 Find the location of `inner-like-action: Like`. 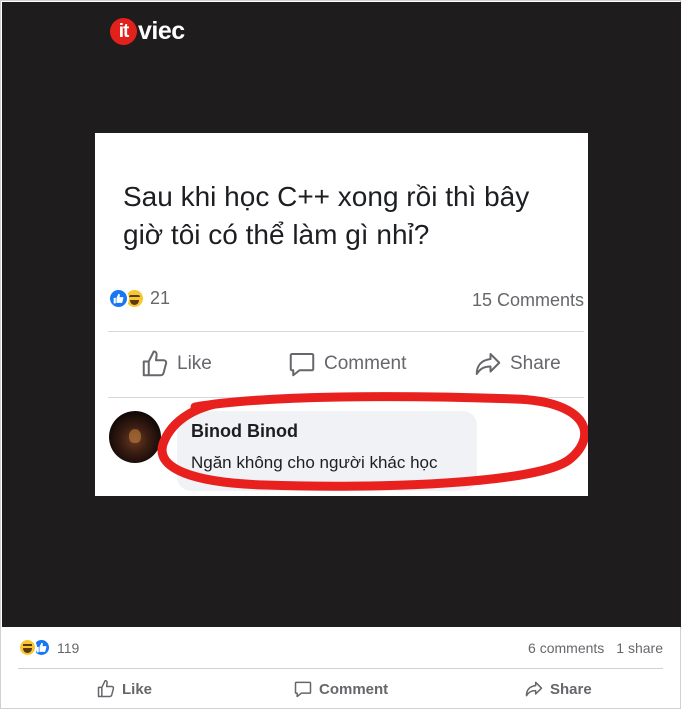

inner-like-action: Like is located at coordinates (176, 364).